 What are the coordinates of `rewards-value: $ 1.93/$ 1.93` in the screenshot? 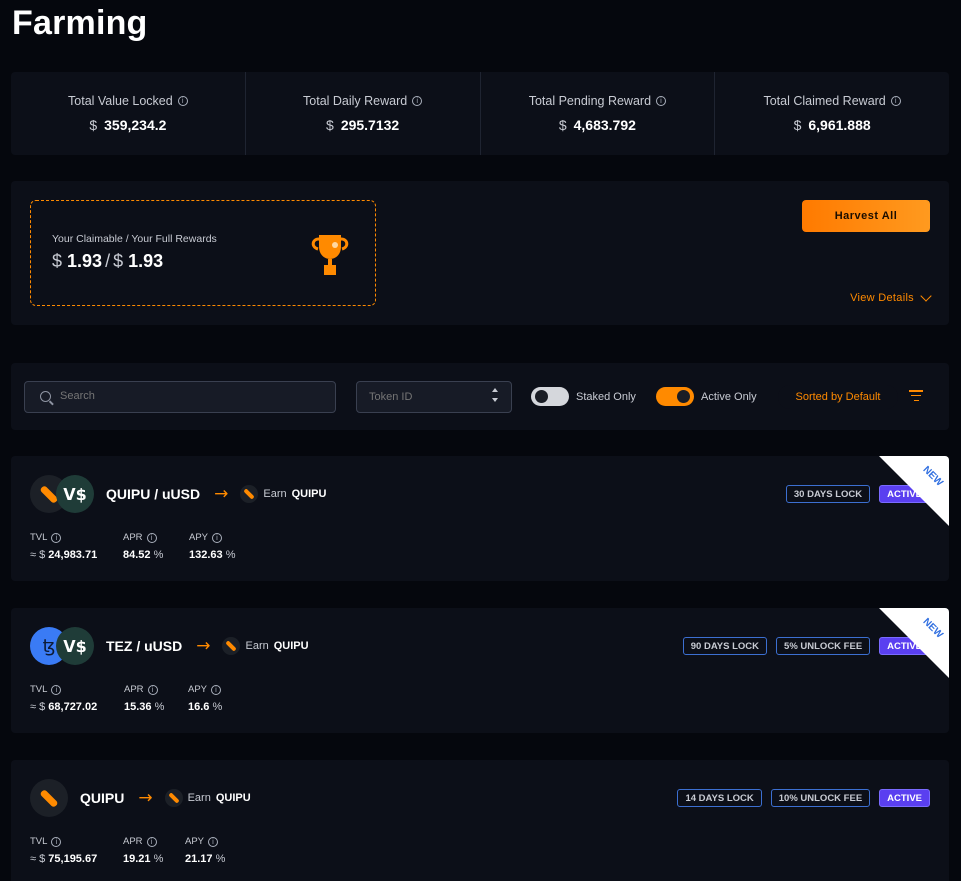 It's located at (107, 261).